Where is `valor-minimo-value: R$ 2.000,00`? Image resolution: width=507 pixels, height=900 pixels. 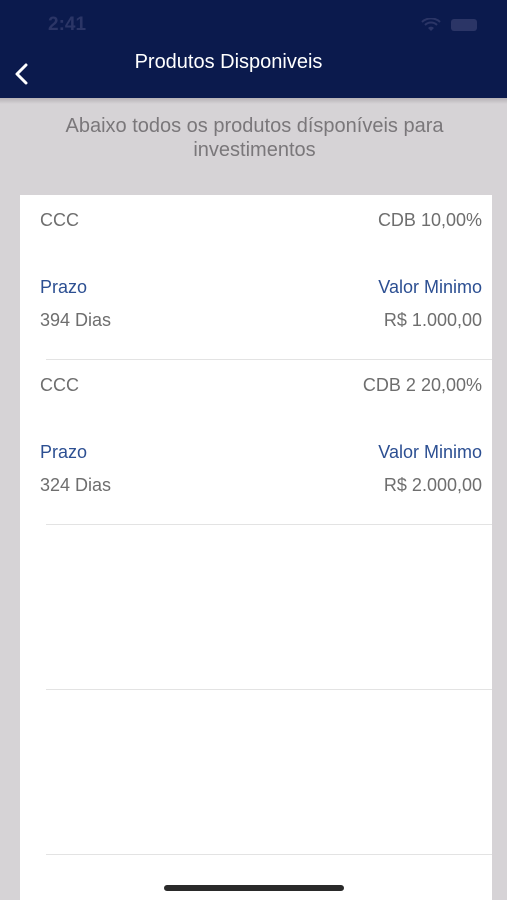 valor-minimo-value: R$ 2.000,00 is located at coordinates (432, 485).